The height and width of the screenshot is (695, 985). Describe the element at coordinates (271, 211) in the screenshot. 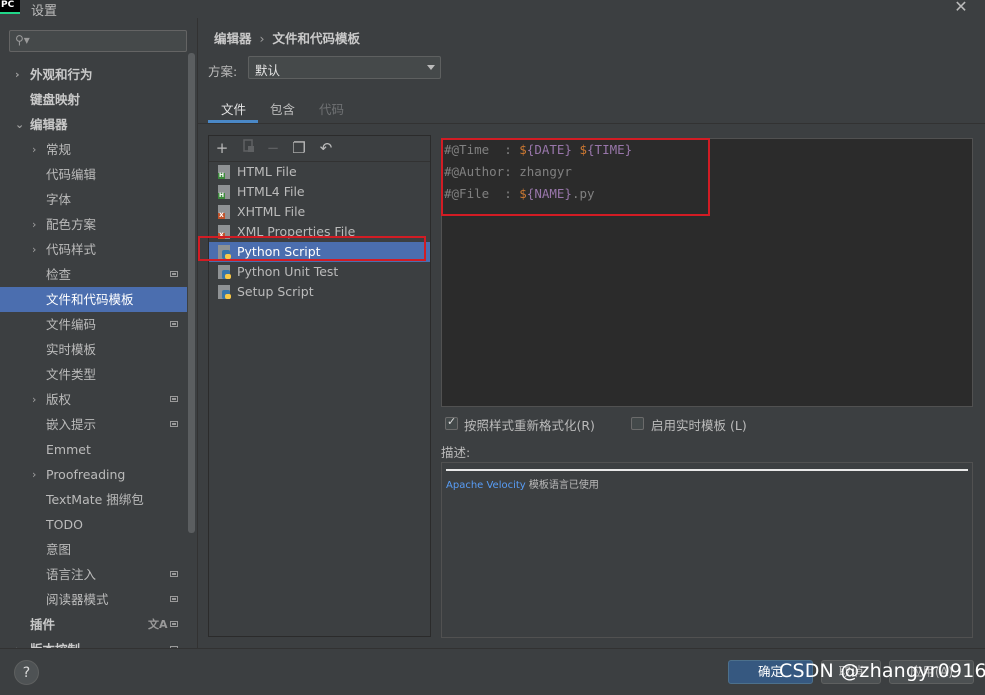

I see `template-name: XHTML File` at that location.